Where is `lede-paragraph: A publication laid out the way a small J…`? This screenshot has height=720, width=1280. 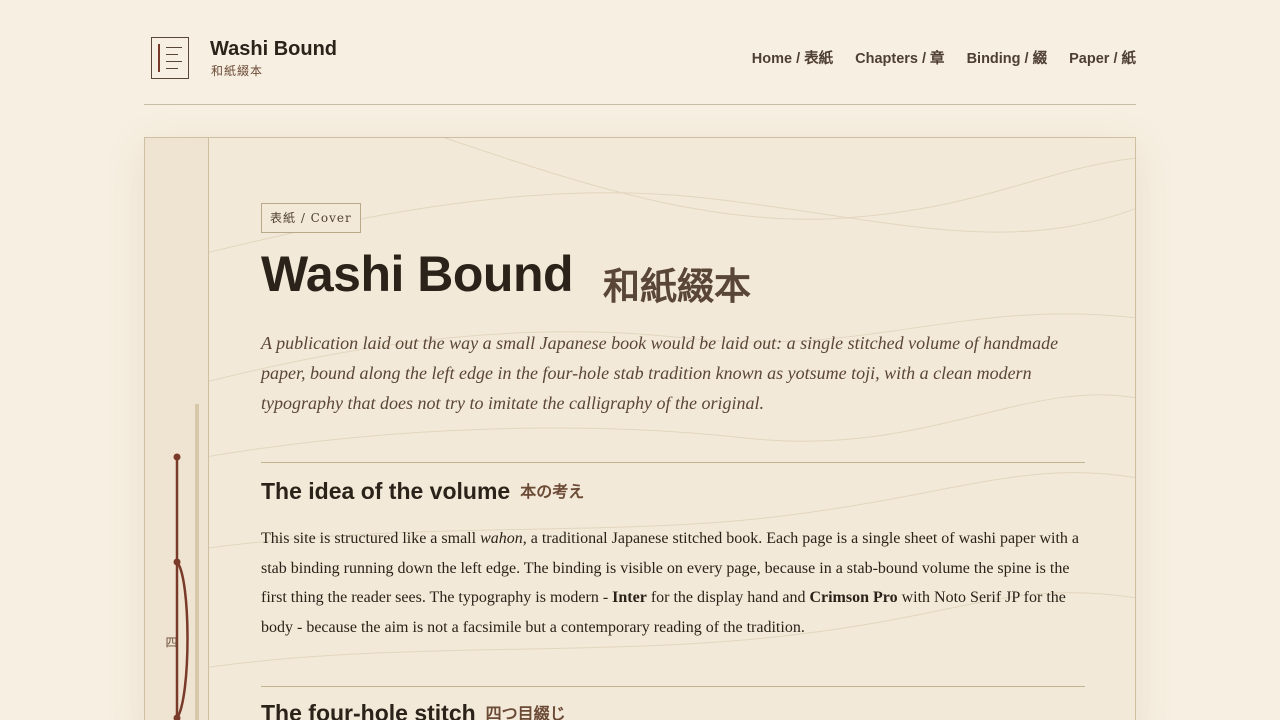 lede-paragraph: A publication laid out the way a small J… is located at coordinates (660, 373).